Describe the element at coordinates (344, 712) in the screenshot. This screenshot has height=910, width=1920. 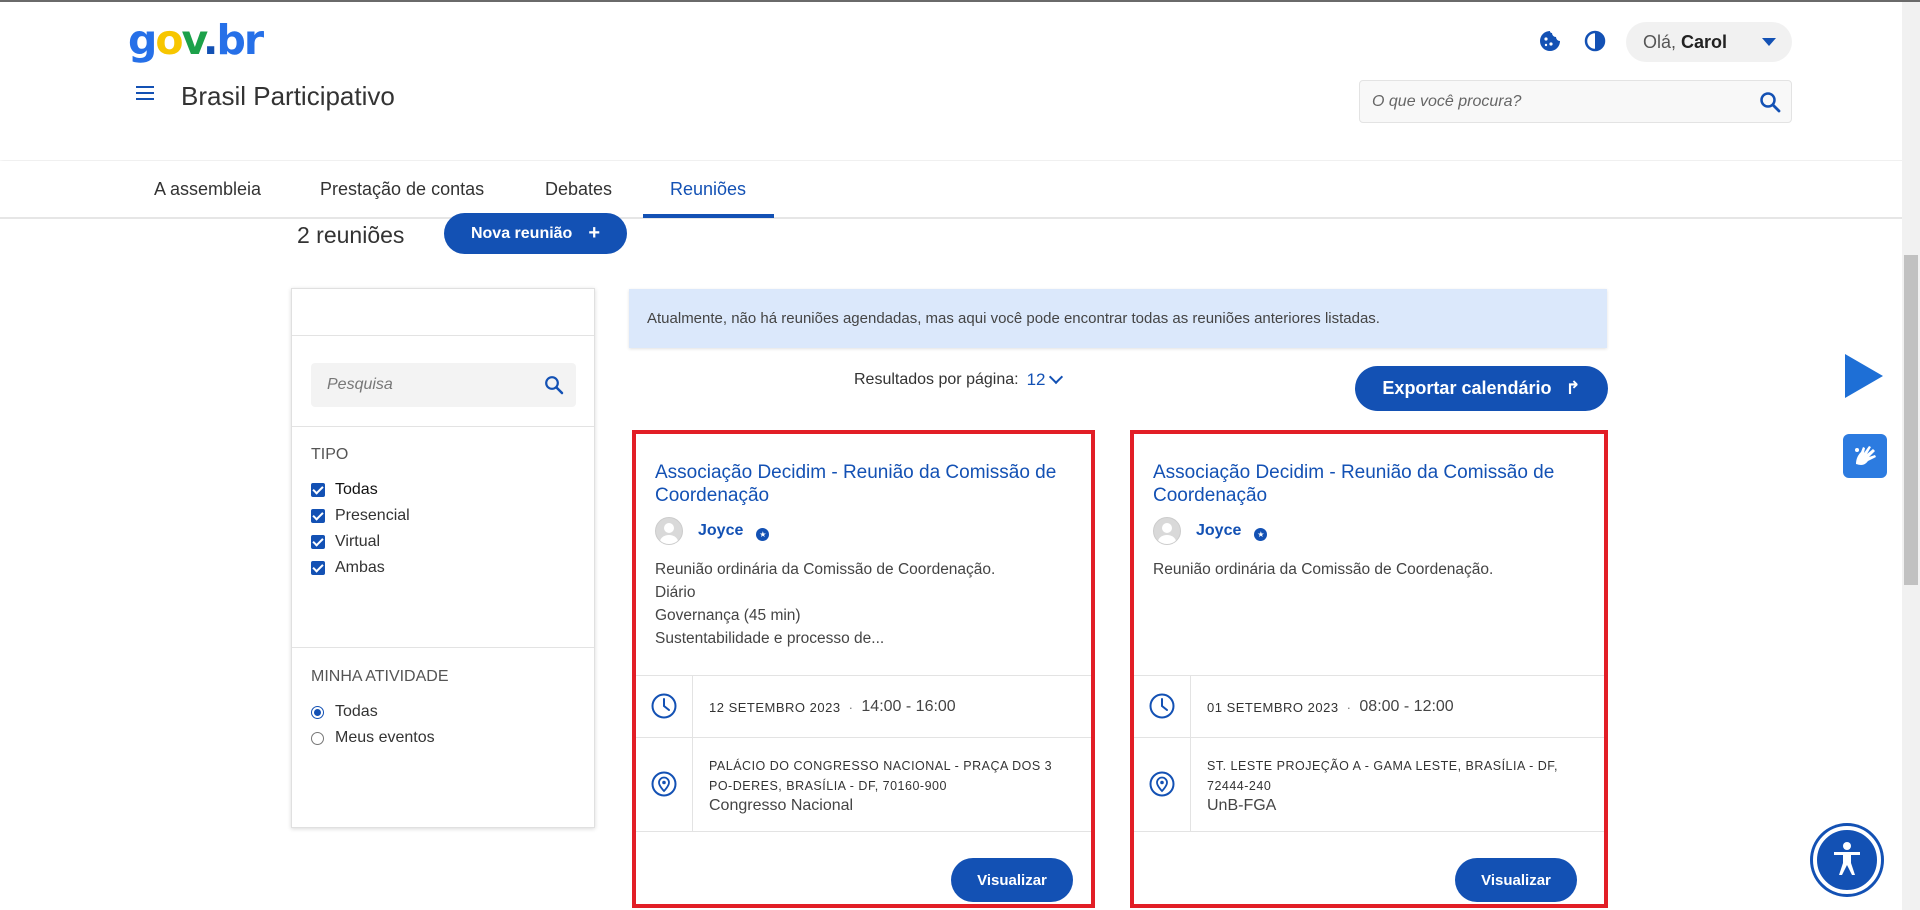
I see `activity-option-todas: Todas` at that location.